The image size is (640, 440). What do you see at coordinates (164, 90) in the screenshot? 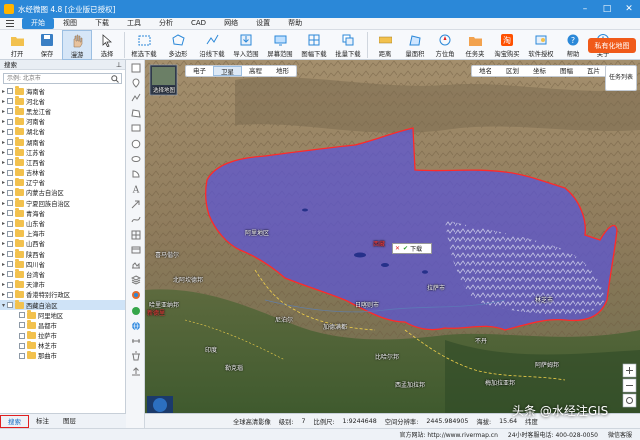
I see `map-switch-label: 选择地图` at bounding box center [164, 90].